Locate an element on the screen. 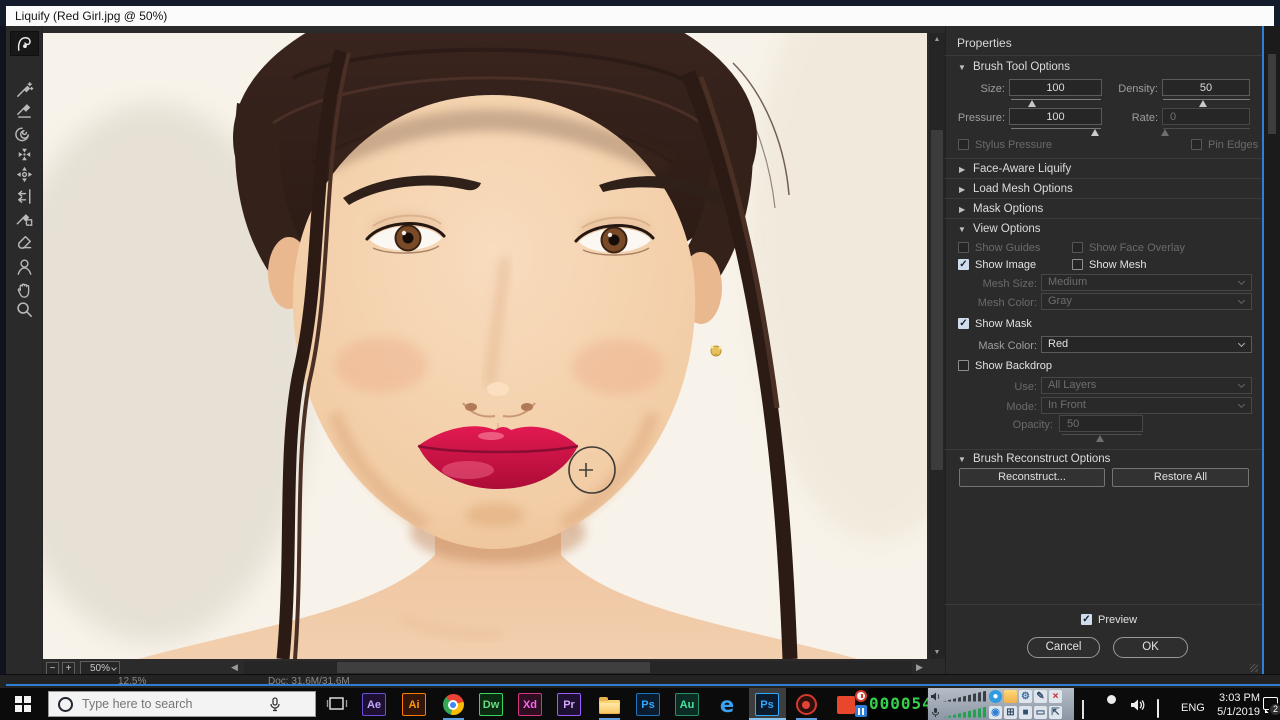  show-face-overlay-checkbox is located at coordinates (1077, 247).